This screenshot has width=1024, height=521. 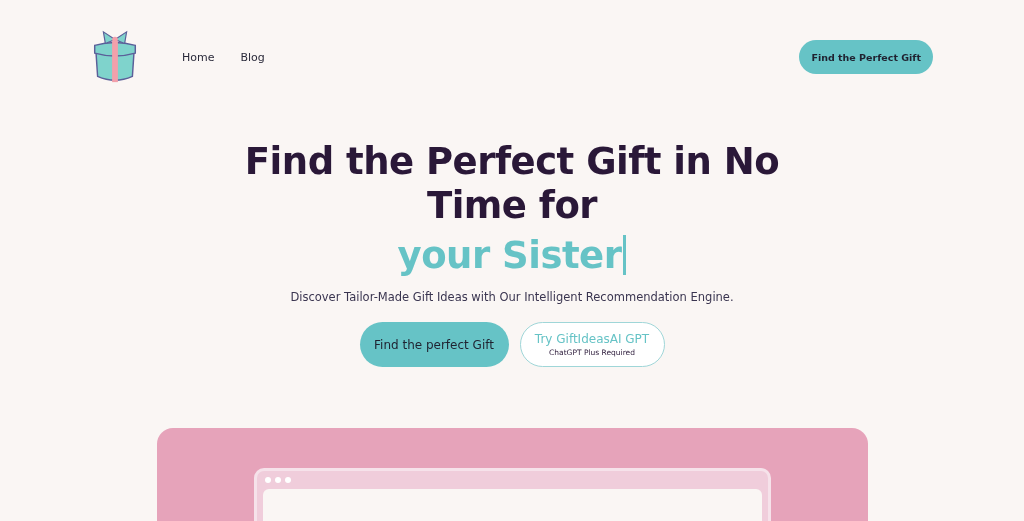 What do you see at coordinates (866, 57) in the screenshot?
I see `find-gift-button: Find the Perfect Gift` at bounding box center [866, 57].